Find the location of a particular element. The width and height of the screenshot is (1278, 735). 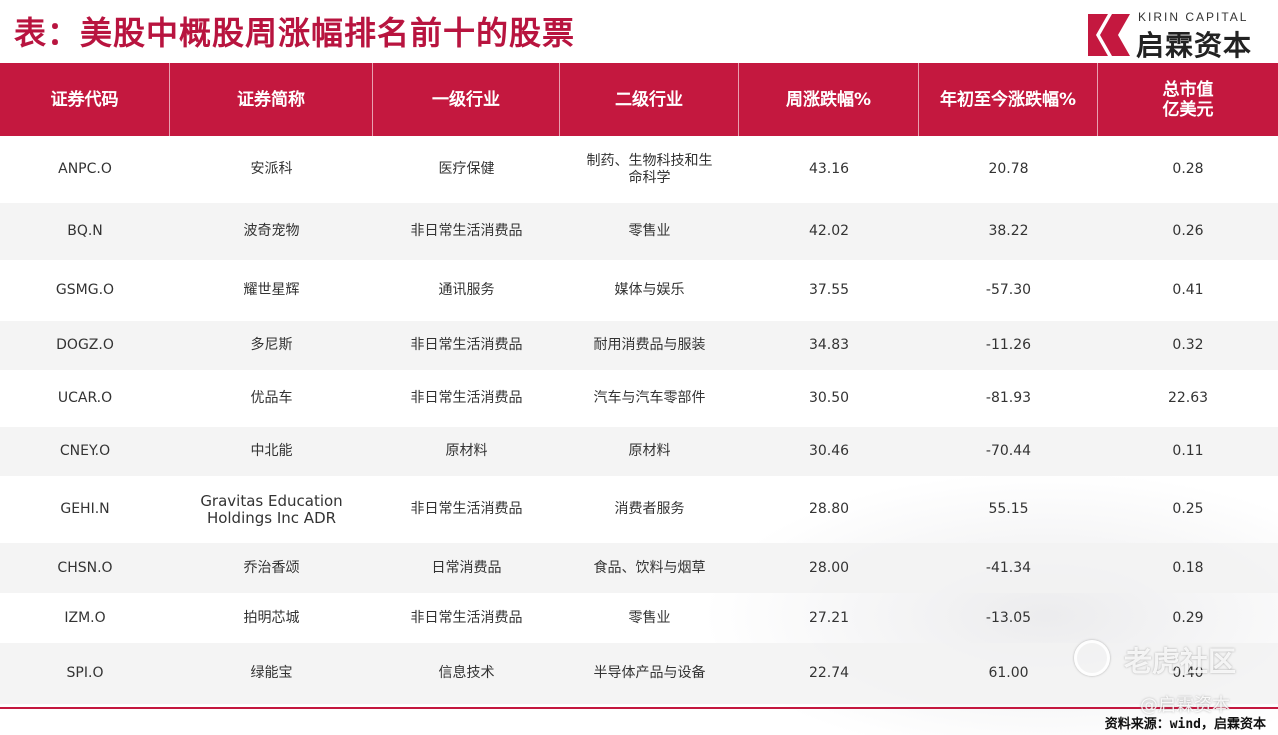

cell-code: ANPC.O is located at coordinates (85, 169).